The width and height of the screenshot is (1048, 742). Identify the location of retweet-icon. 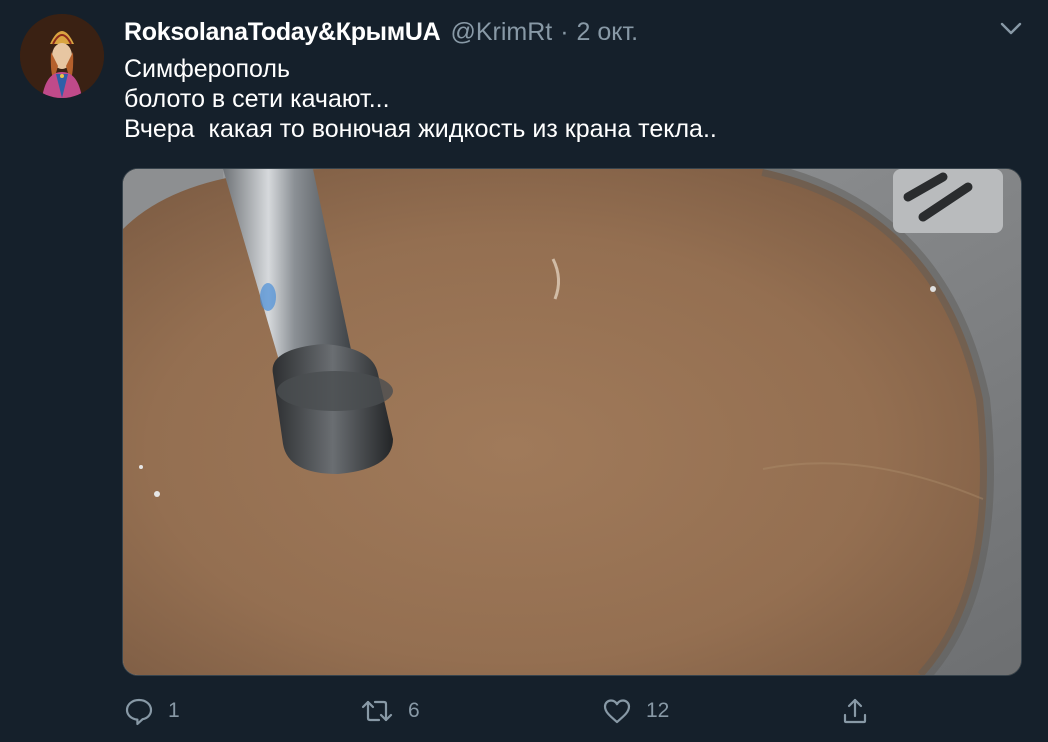
(377, 711).